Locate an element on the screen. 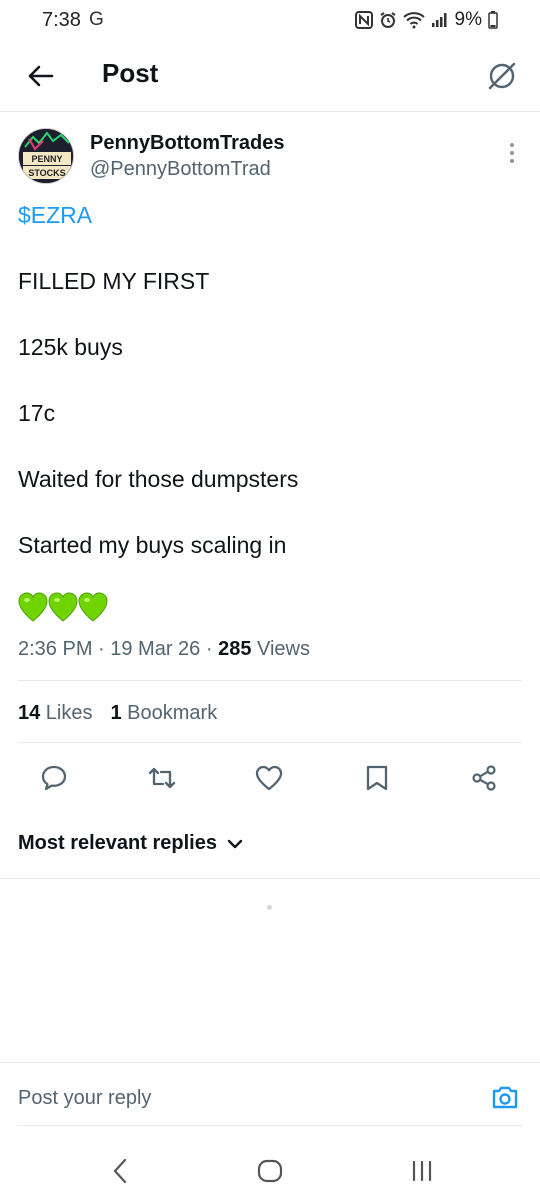 The height and width of the screenshot is (1200, 540). likes-stat: 14 Likes is located at coordinates (55, 713).